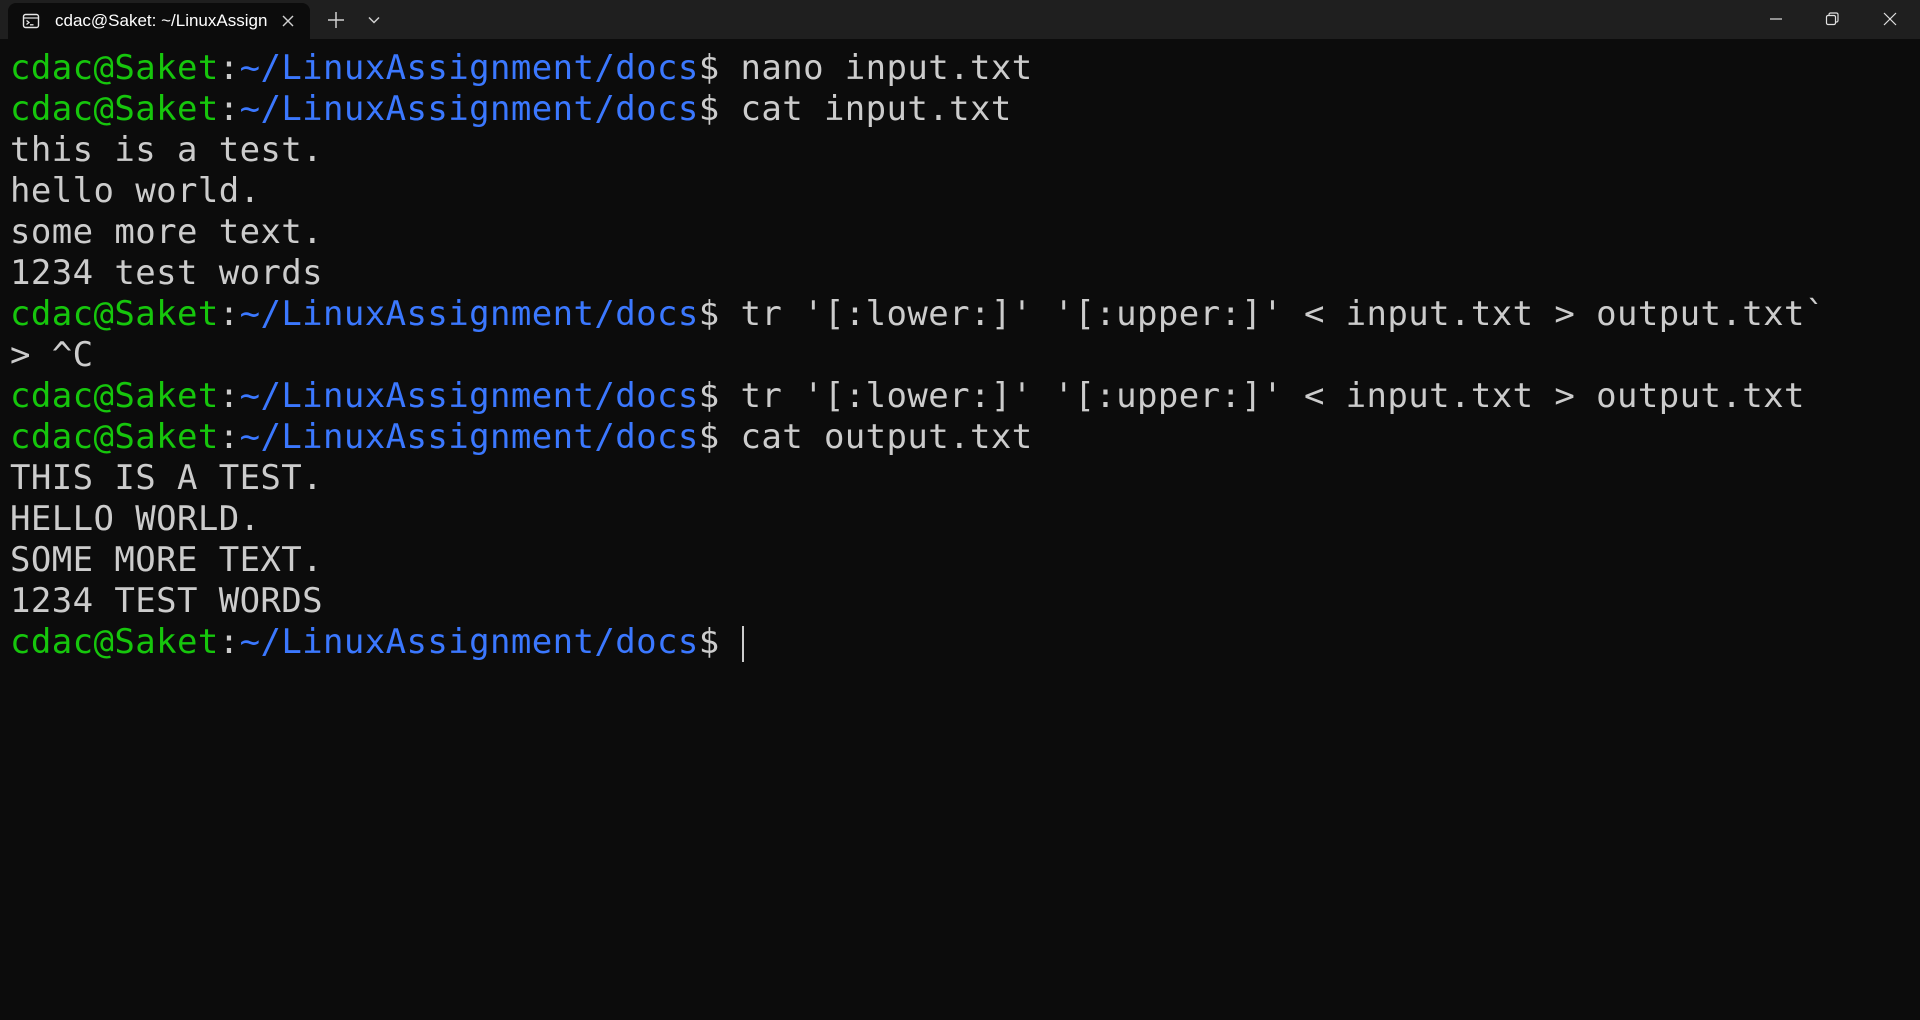 The height and width of the screenshot is (1020, 1920). I want to click on output-line: hello world., so click(135, 191).